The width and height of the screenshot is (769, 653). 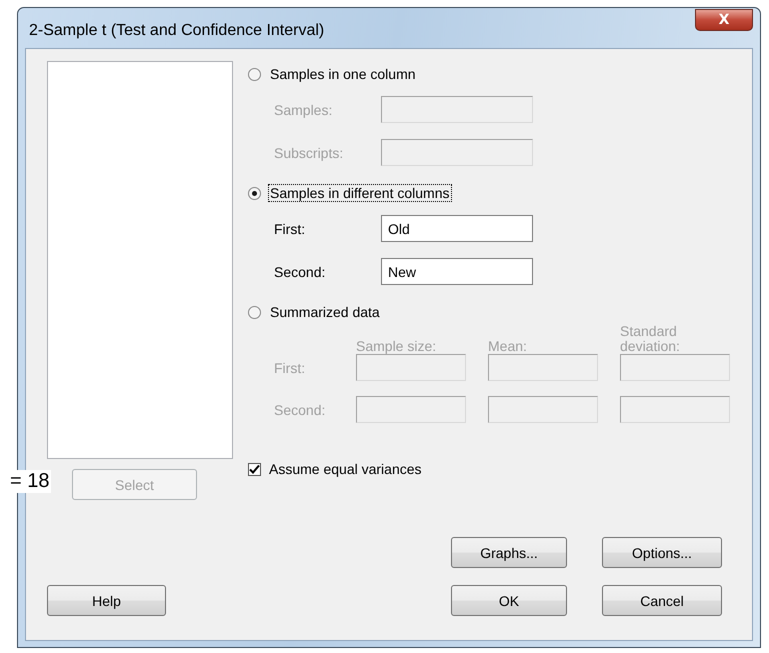 What do you see at coordinates (724, 20) in the screenshot?
I see `close-button: X` at bounding box center [724, 20].